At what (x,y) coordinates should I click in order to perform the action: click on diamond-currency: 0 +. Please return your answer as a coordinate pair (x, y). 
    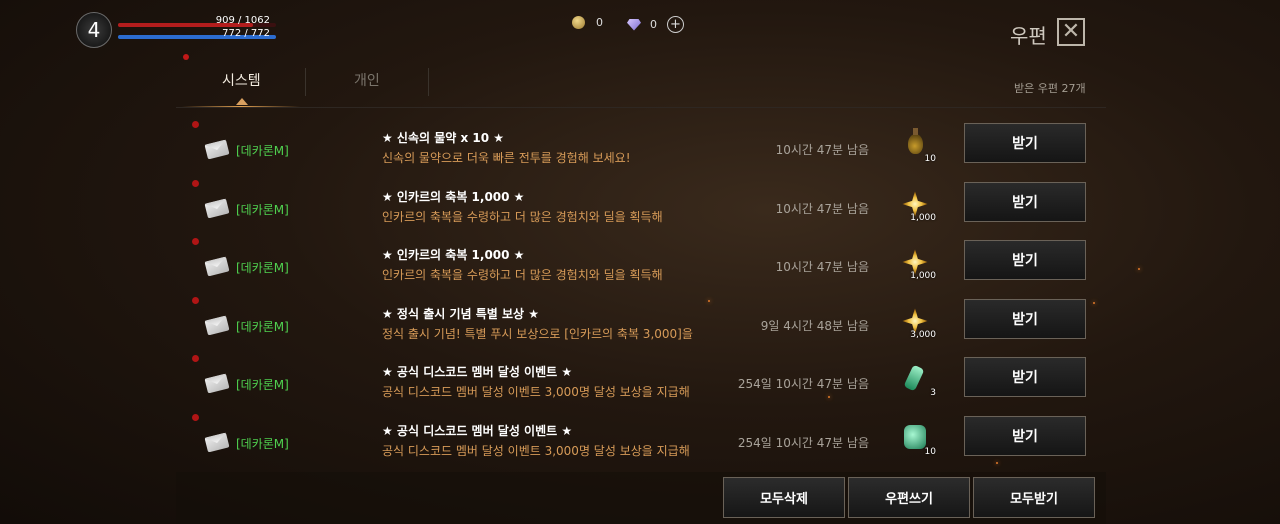
    Looking at the image, I should click on (655, 24).